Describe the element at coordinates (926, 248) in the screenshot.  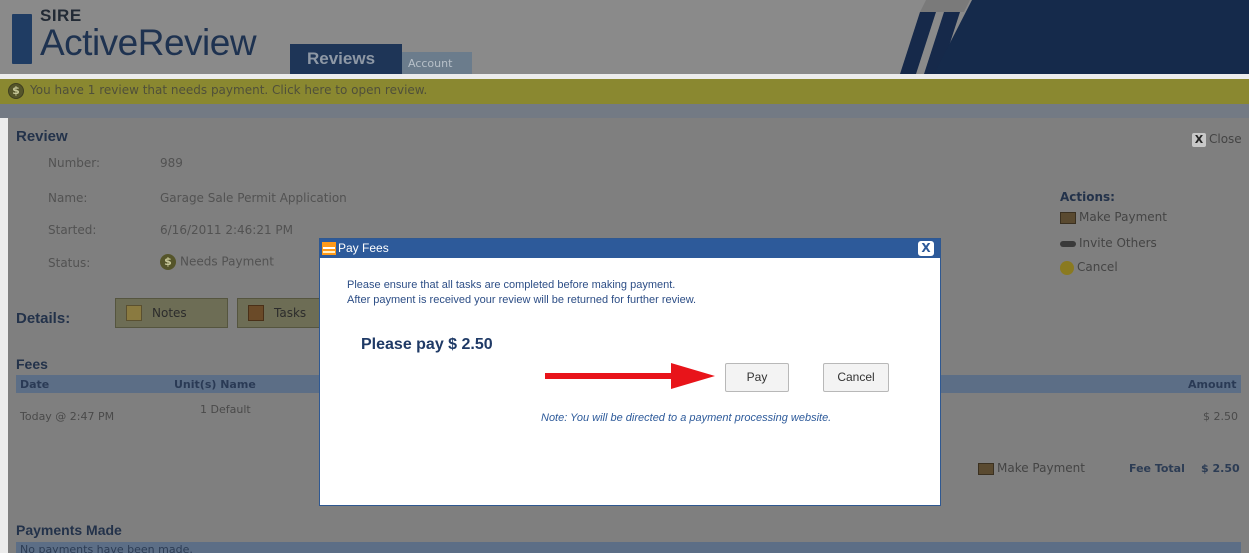
I see `dialog-close-icon: X` at that location.